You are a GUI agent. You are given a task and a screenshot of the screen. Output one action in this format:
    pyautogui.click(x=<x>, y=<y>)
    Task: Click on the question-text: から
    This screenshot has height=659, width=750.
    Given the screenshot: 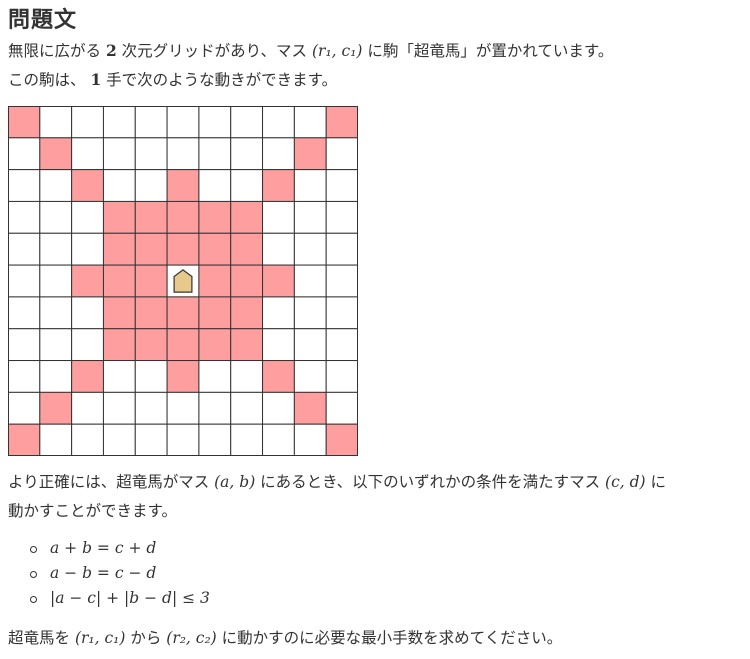 What is the action you would take?
    pyautogui.click(x=146, y=638)
    